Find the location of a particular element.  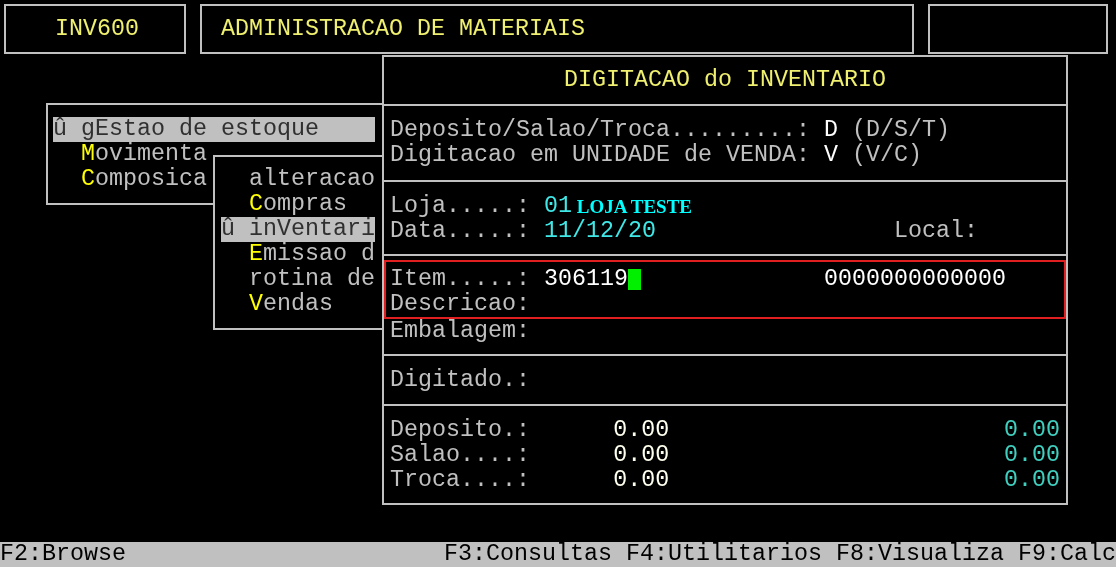

menu-item: Vendas is located at coordinates (298, 304).